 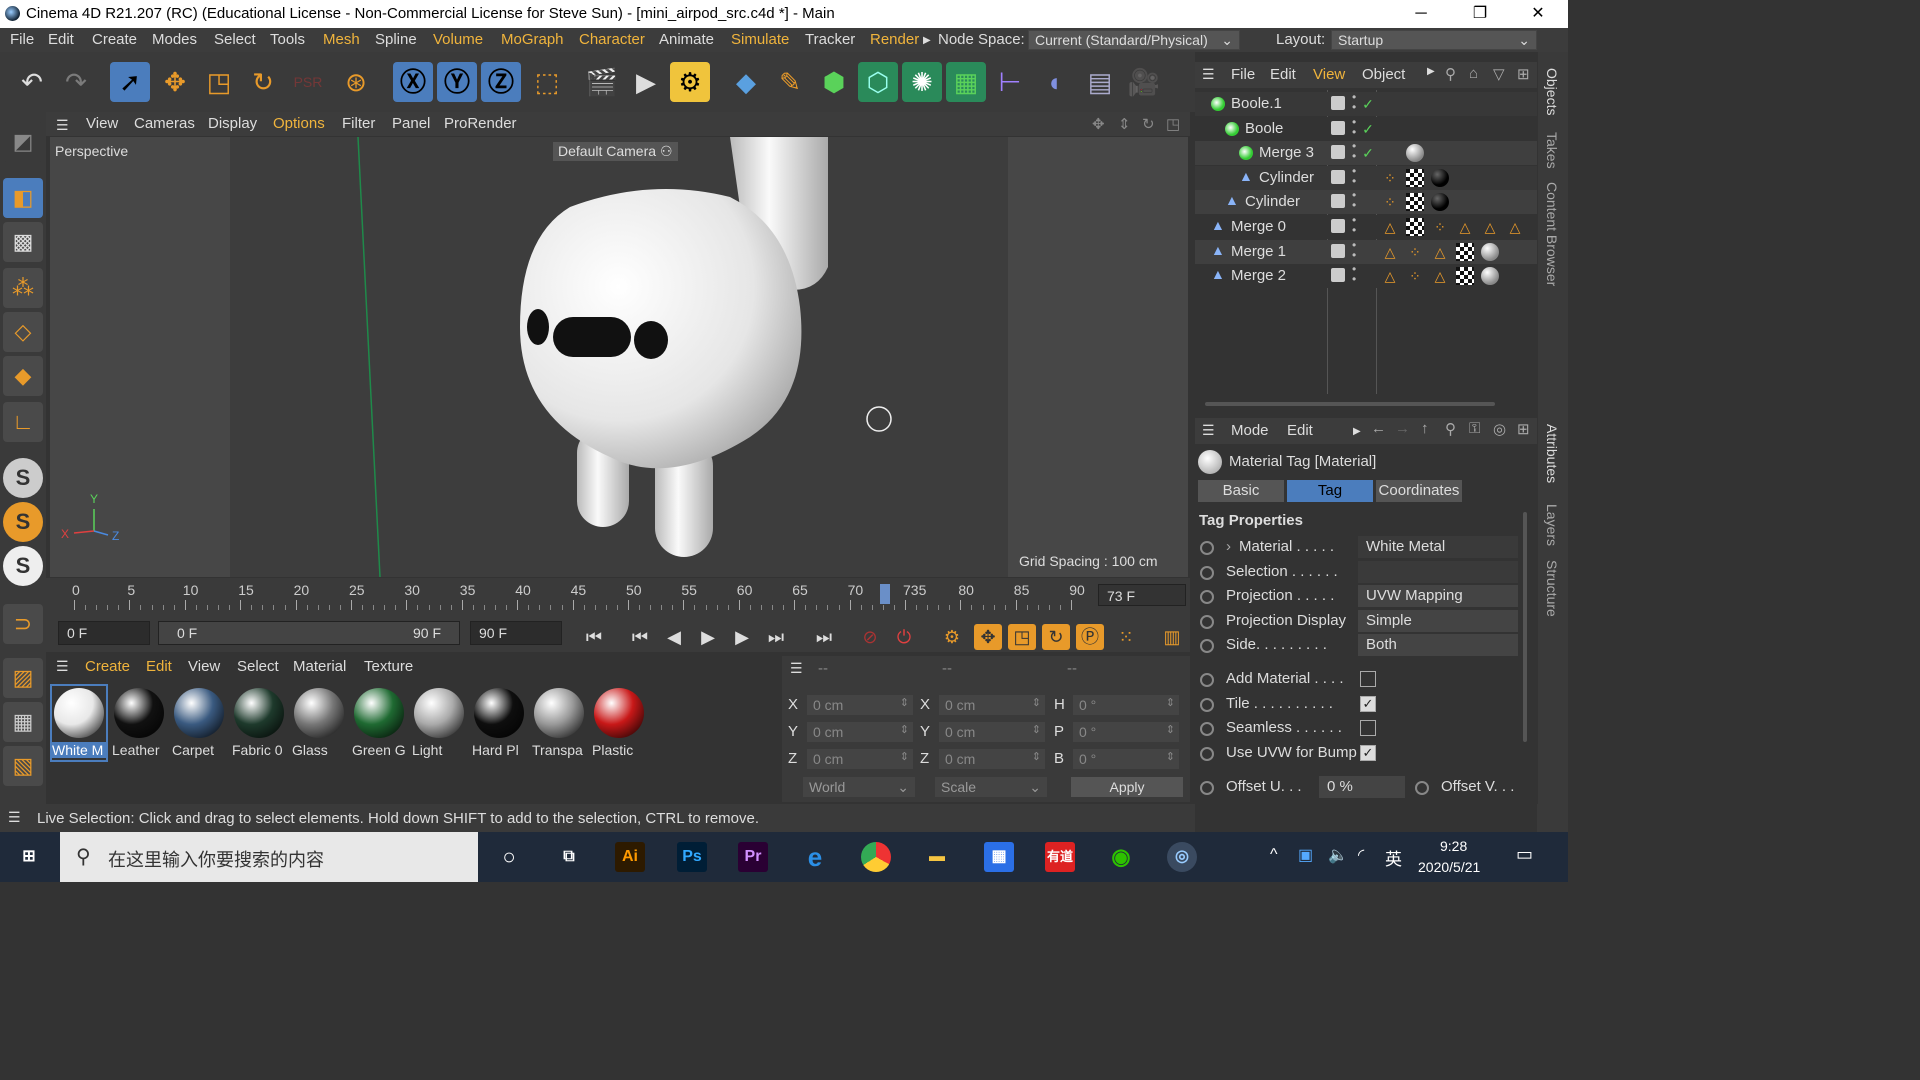 I want to click on material-swatch: Hard Pl, so click(x=499, y=723).